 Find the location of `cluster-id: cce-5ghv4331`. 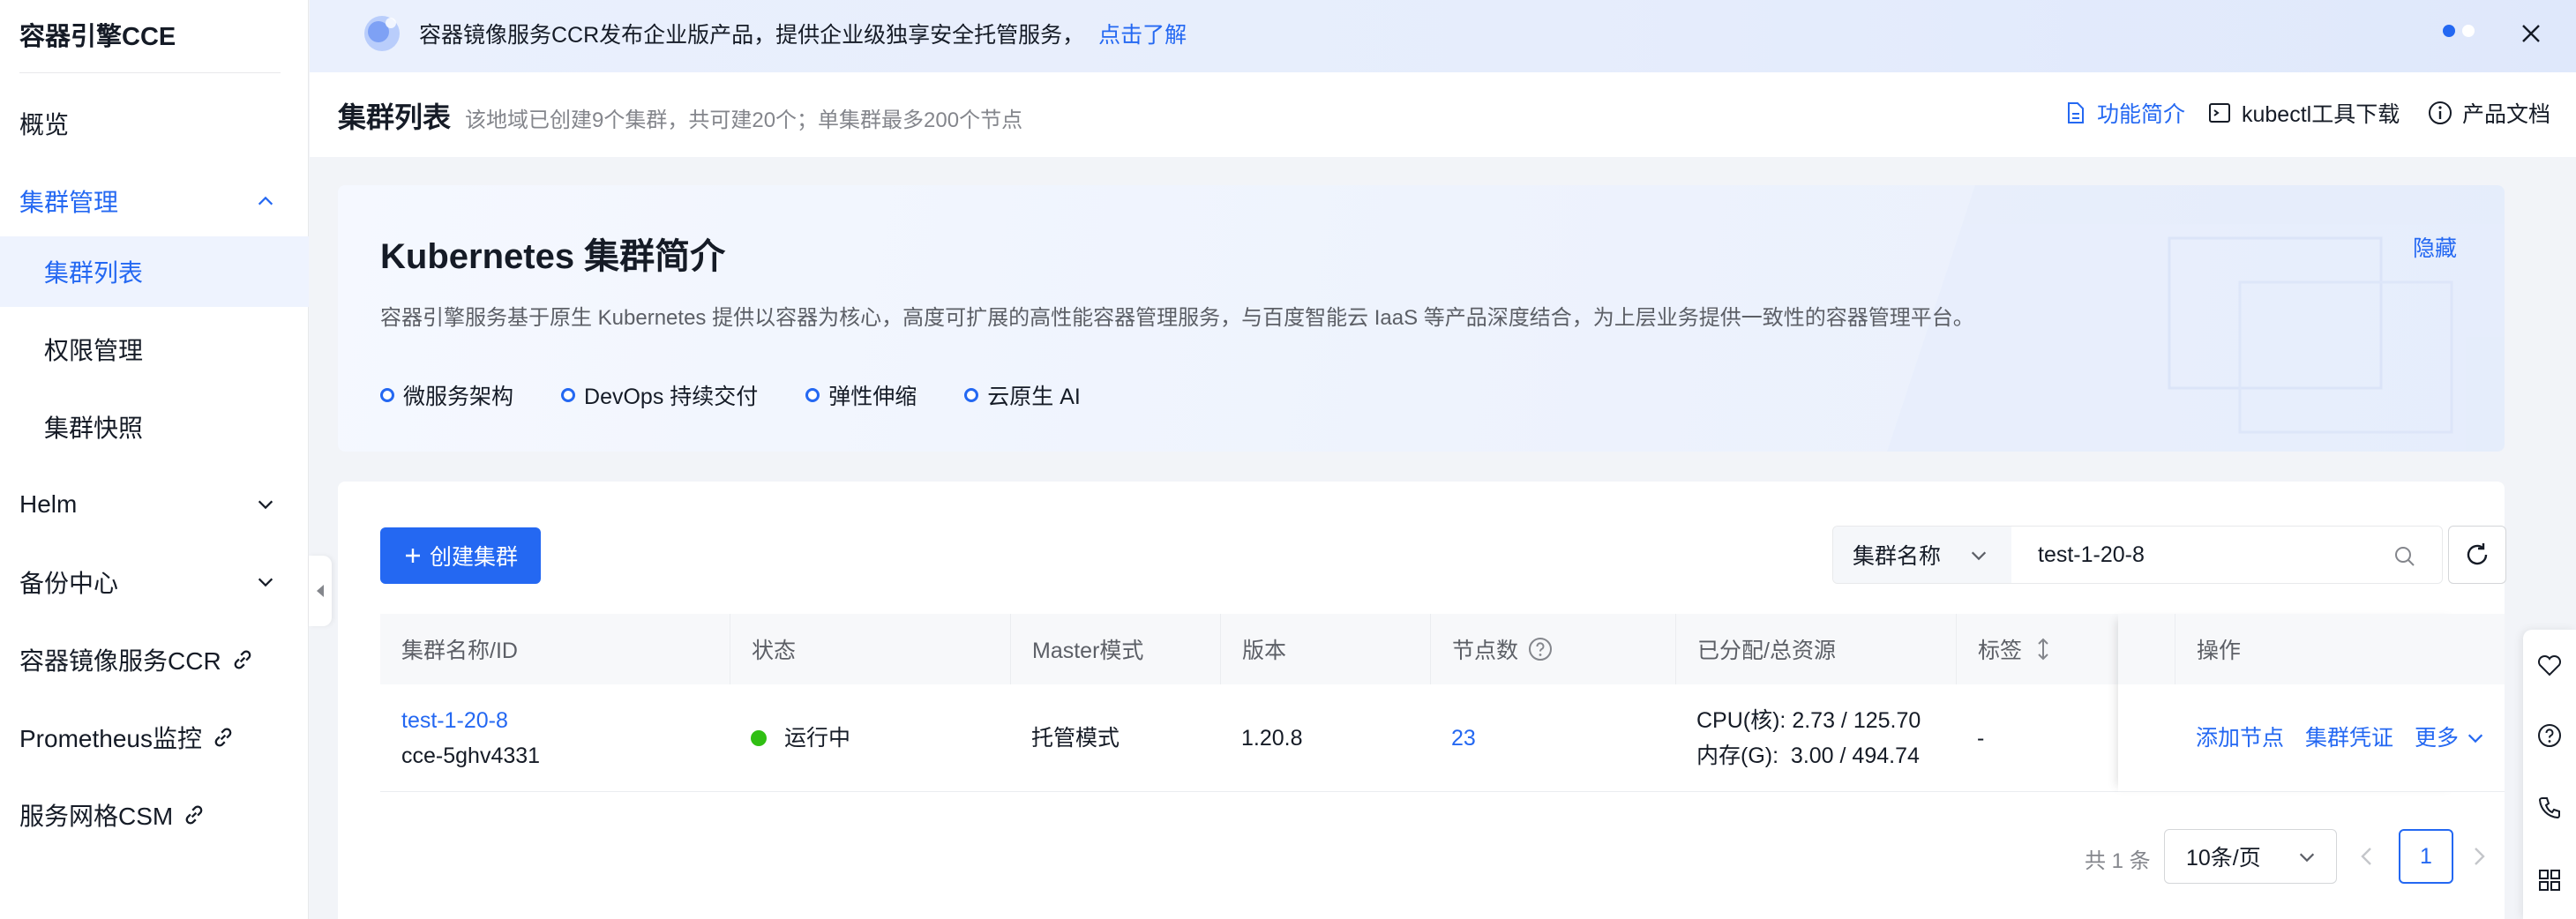

cluster-id: cce-5ghv4331 is located at coordinates (471, 756).